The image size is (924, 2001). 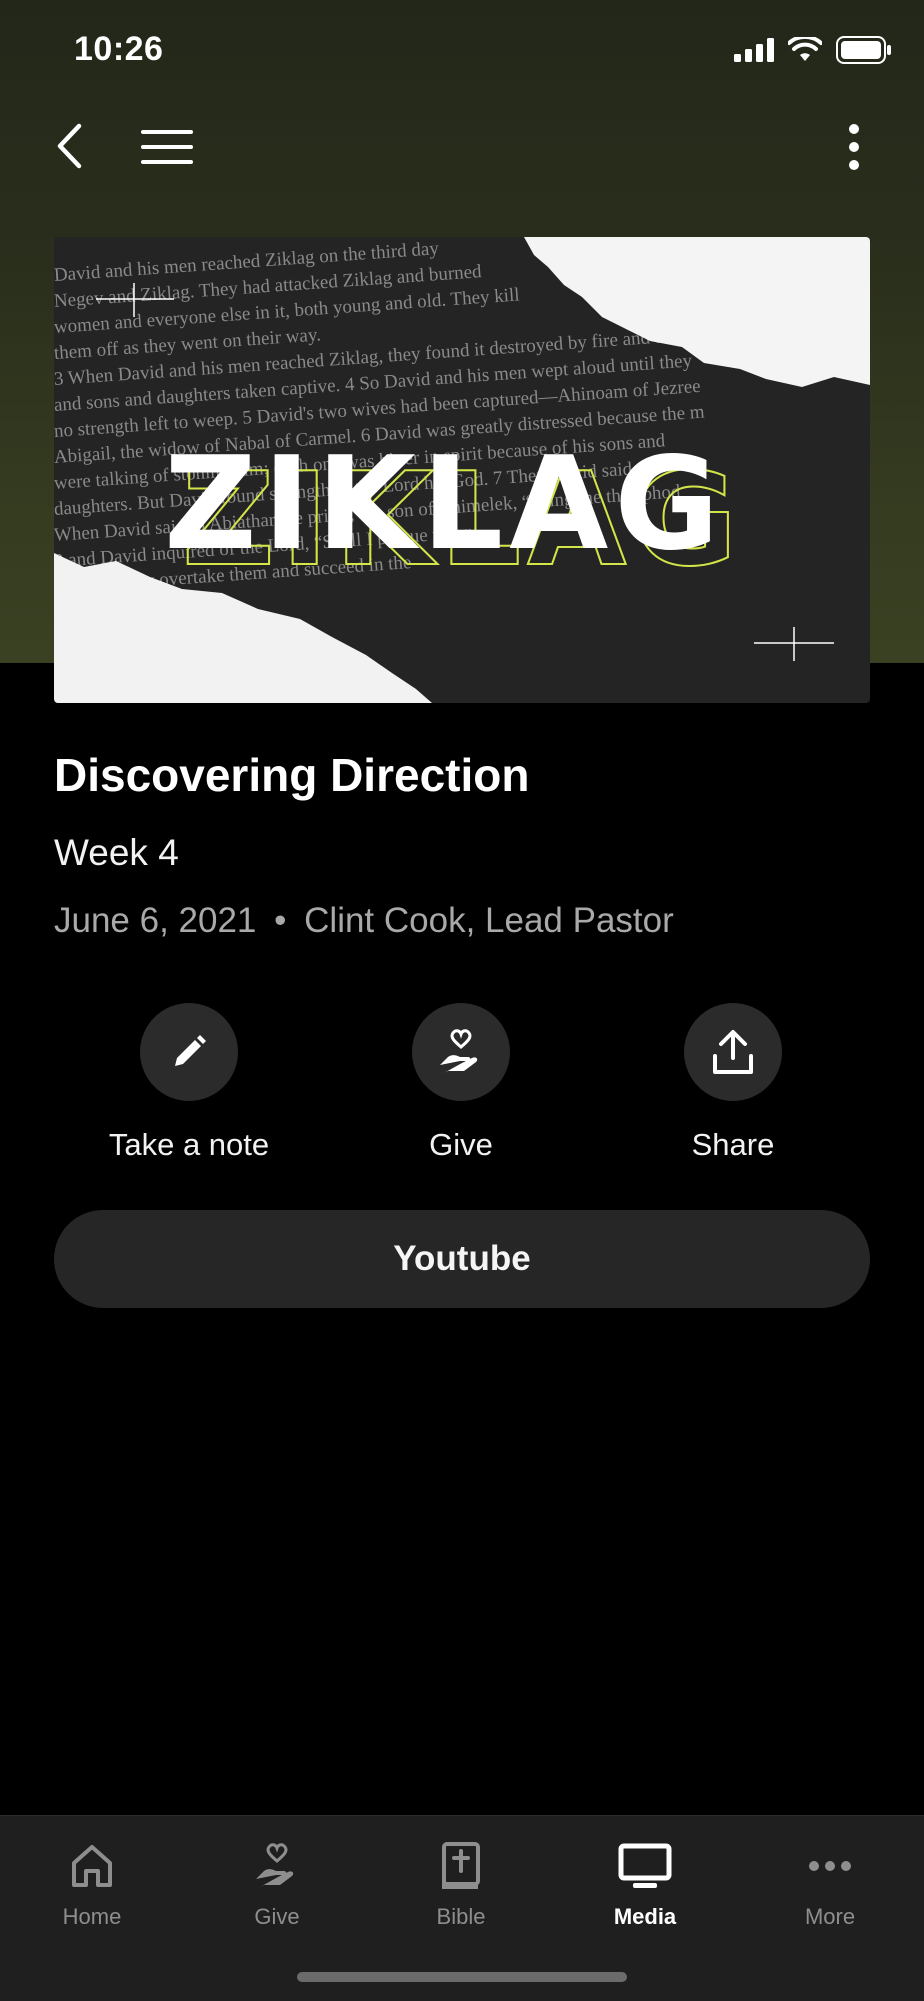 What do you see at coordinates (92, 1866) in the screenshot?
I see `home-icon` at bounding box center [92, 1866].